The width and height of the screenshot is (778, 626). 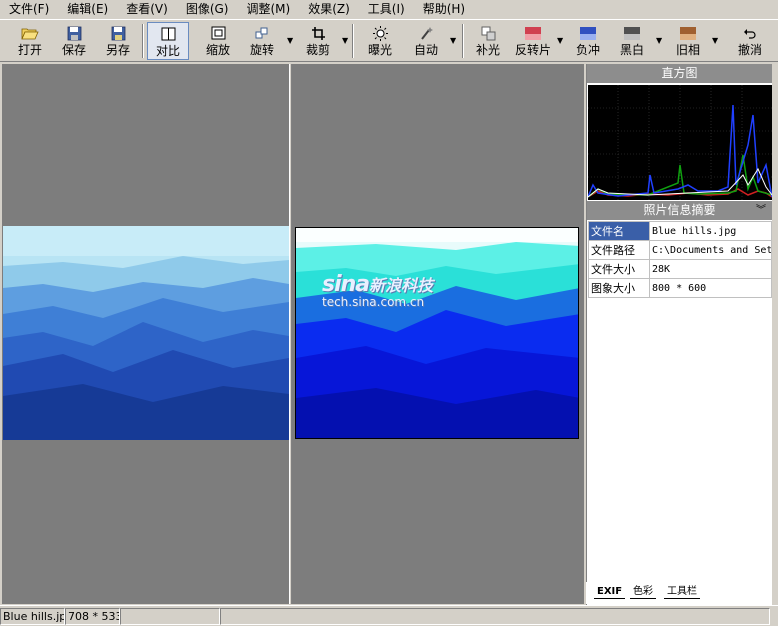 I want to click on compare-button: 对比, so click(x=168, y=41).